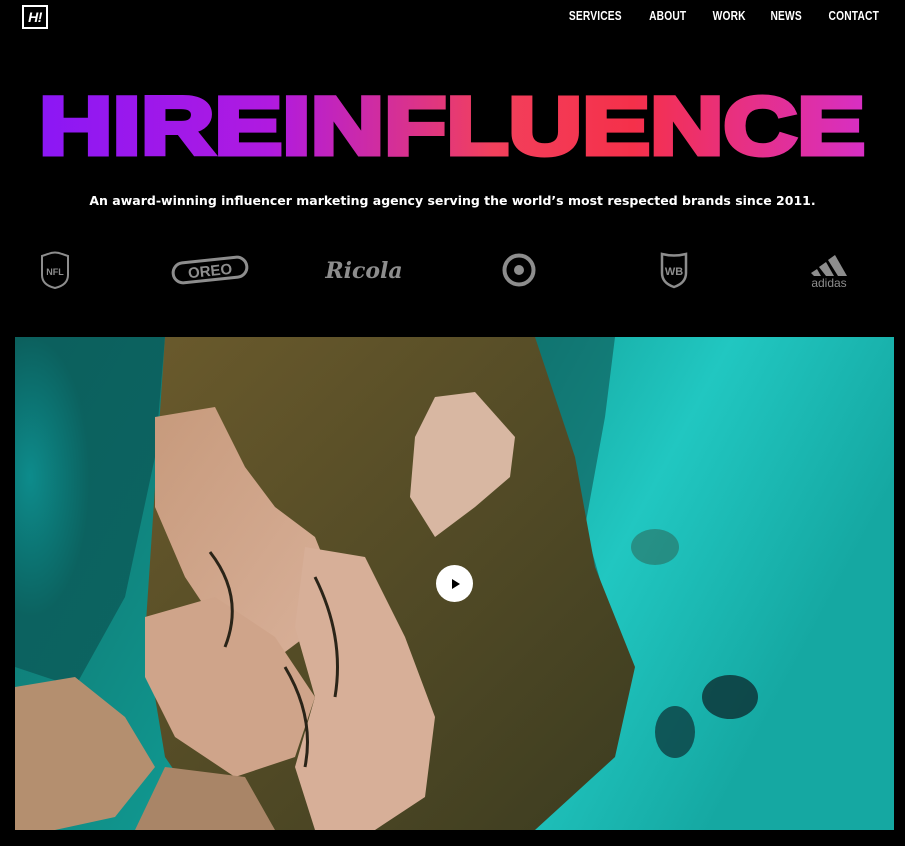  I want to click on brand-ricola-logo: Ricola, so click(364, 270).